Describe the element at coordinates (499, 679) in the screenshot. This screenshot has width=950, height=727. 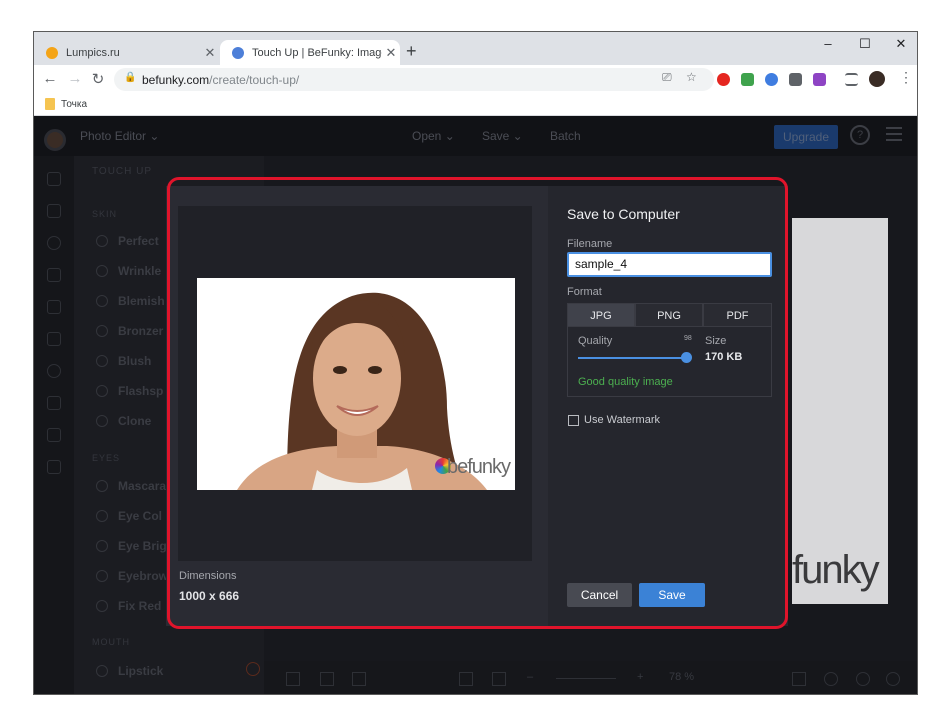
I see `expand-icon` at that location.